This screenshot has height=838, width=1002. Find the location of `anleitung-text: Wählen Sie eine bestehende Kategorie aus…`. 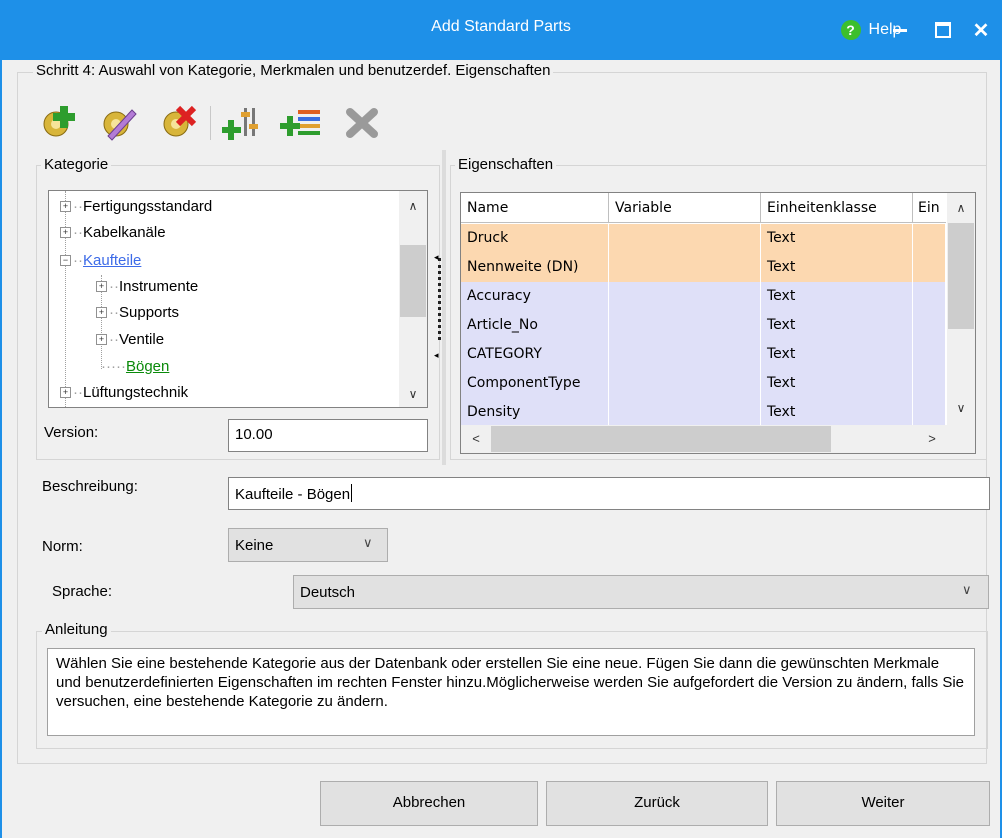

anleitung-text: Wählen Sie eine bestehende Kategorie aus… is located at coordinates (511, 692).